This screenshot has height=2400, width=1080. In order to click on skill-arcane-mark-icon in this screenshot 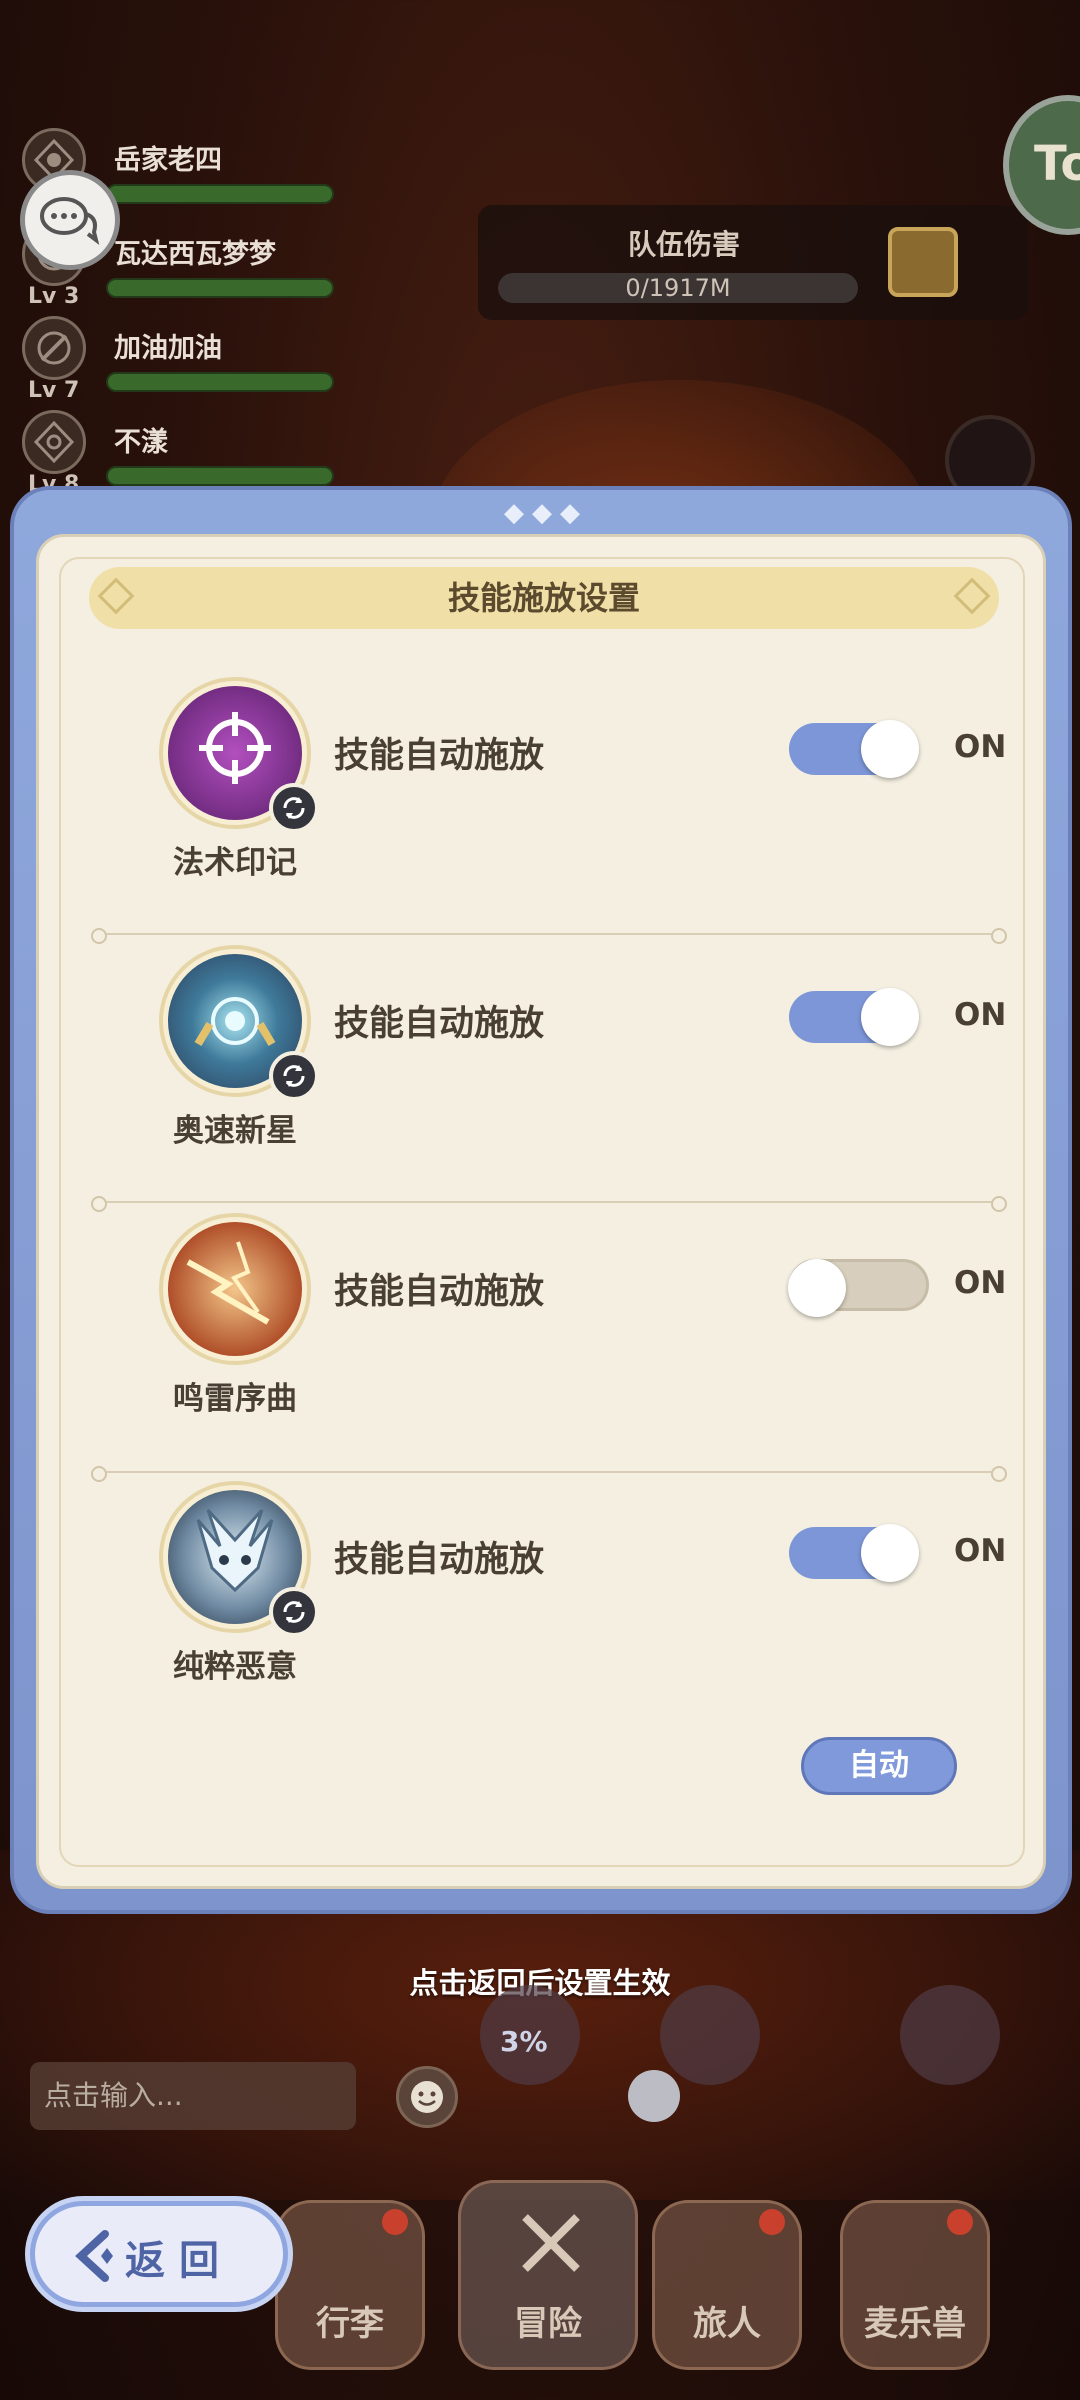, I will do `click(239, 755)`.